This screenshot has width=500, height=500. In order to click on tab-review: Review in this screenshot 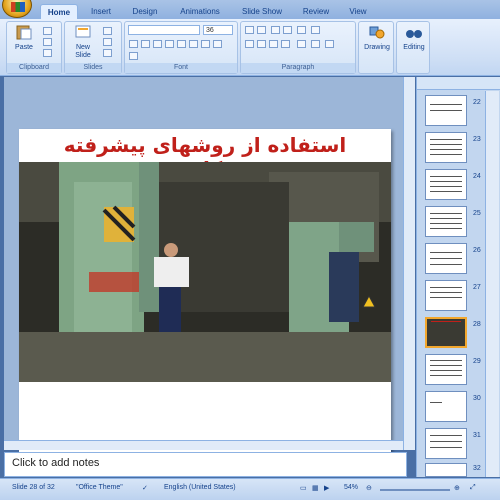, I will do `click(316, 12)`.